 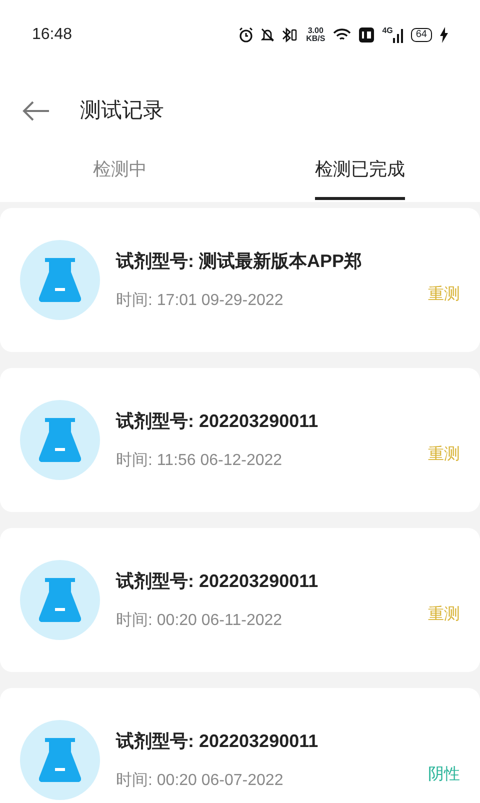 I want to click on back-arrow-icon, so click(x=36, y=111).